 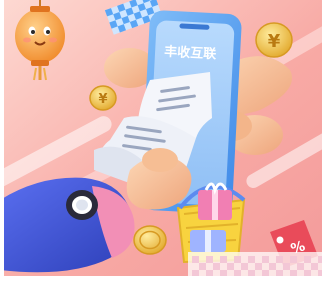 I want to click on phone-title: 丰收互联, so click(x=190, y=53).